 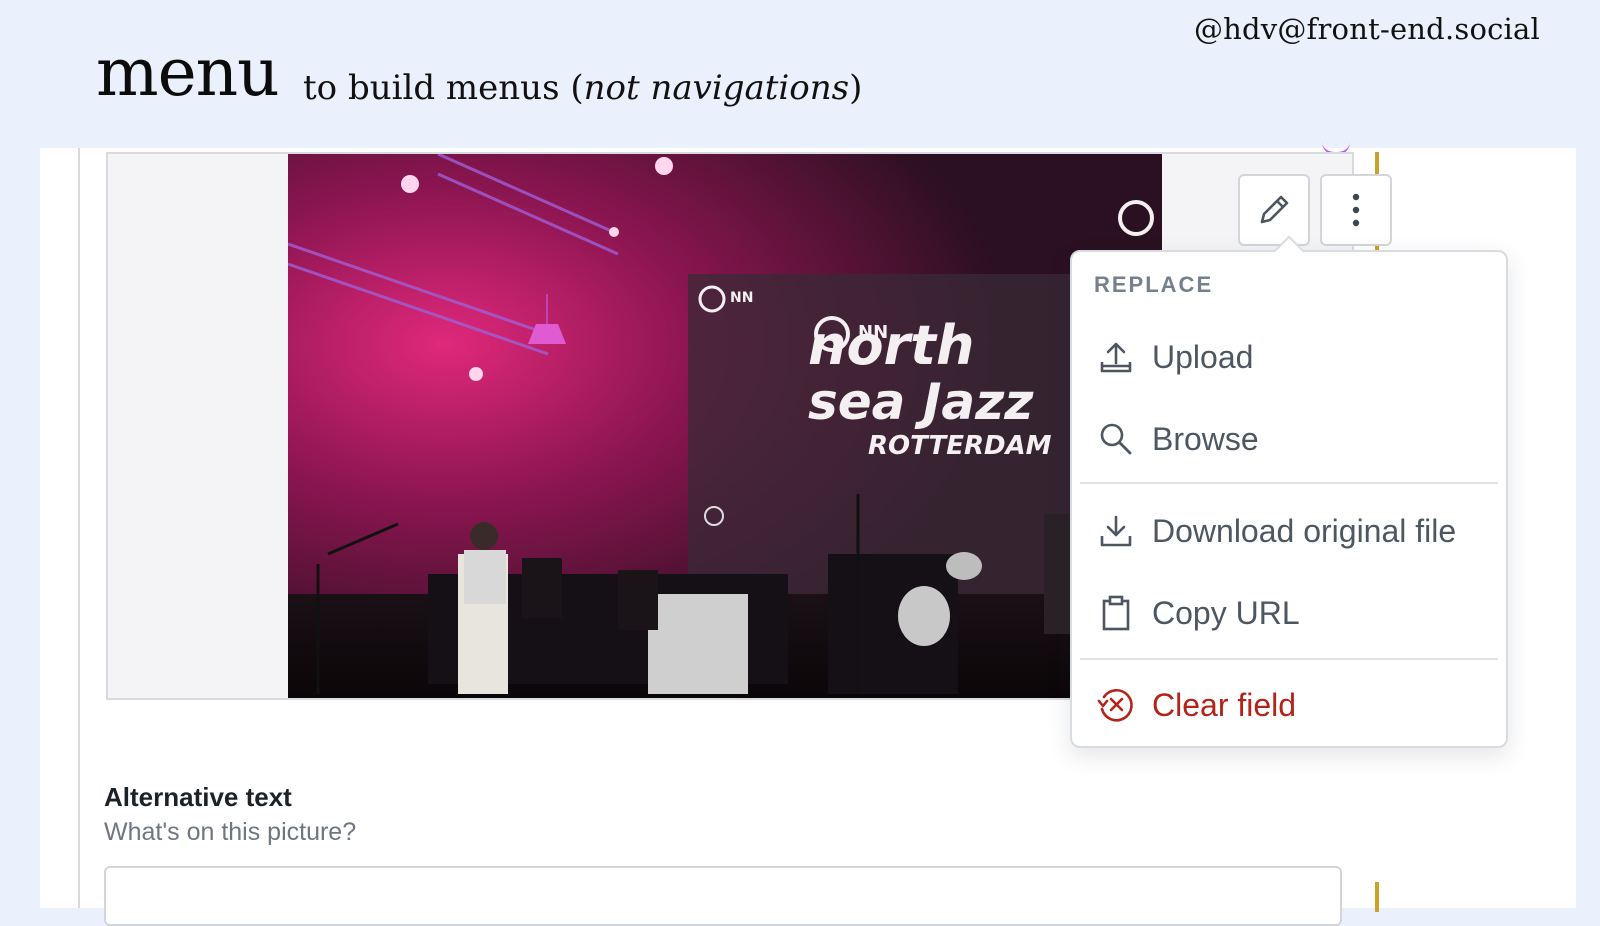 What do you see at coordinates (716, 88) in the screenshot?
I see `subtitle-emphasis: not navigations` at bounding box center [716, 88].